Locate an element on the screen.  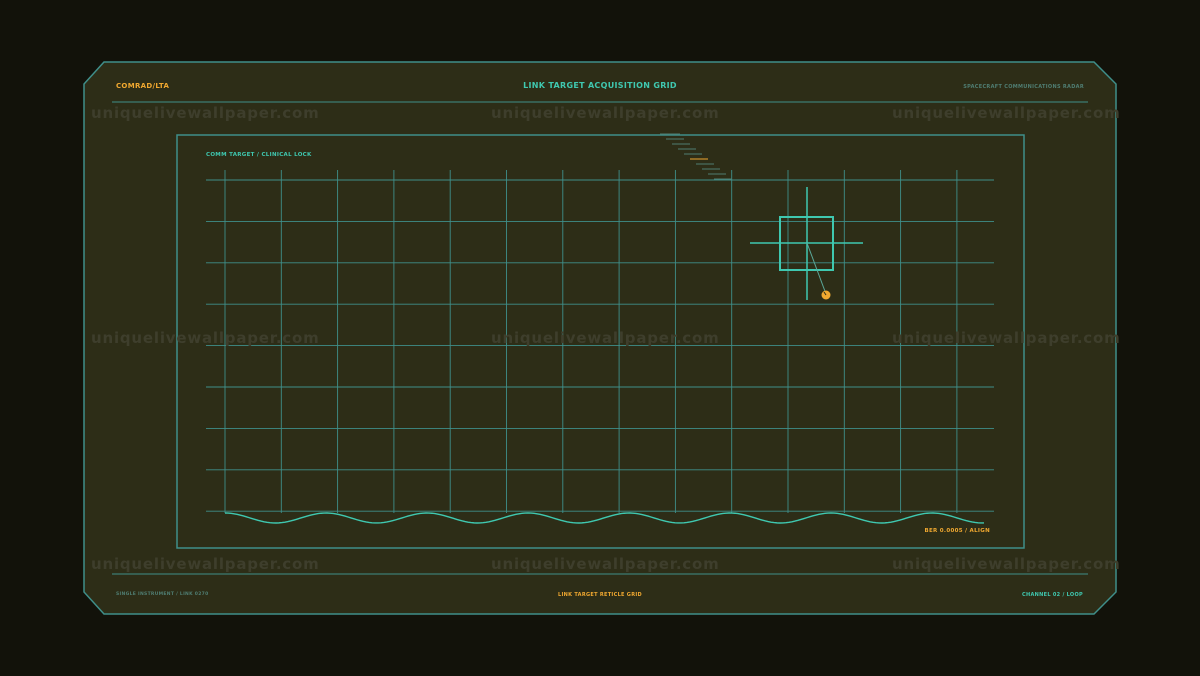
footer-right-label: CHANNEL 02 / LOOP is located at coordinates (1052, 595).